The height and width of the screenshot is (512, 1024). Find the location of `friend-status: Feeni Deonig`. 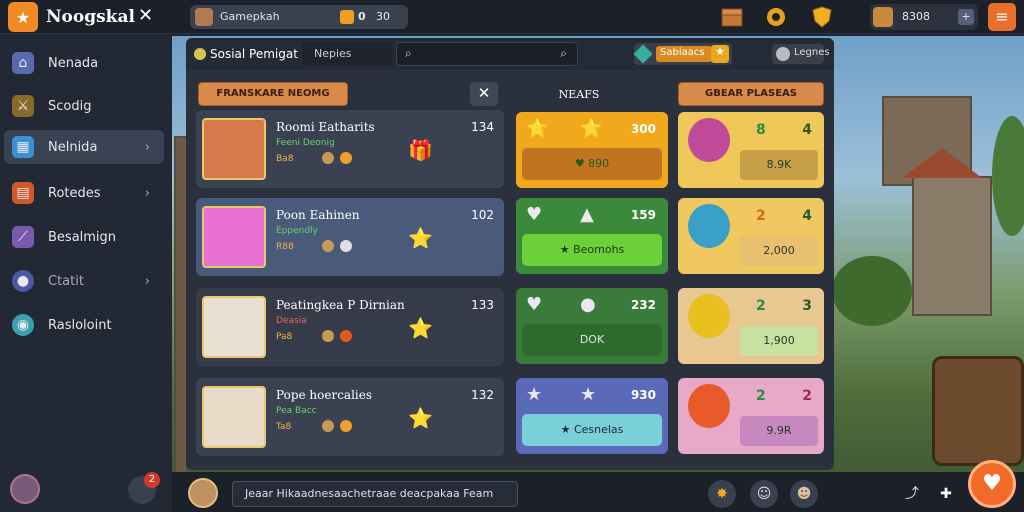

friend-status: Feeni Deonig is located at coordinates (305, 143).